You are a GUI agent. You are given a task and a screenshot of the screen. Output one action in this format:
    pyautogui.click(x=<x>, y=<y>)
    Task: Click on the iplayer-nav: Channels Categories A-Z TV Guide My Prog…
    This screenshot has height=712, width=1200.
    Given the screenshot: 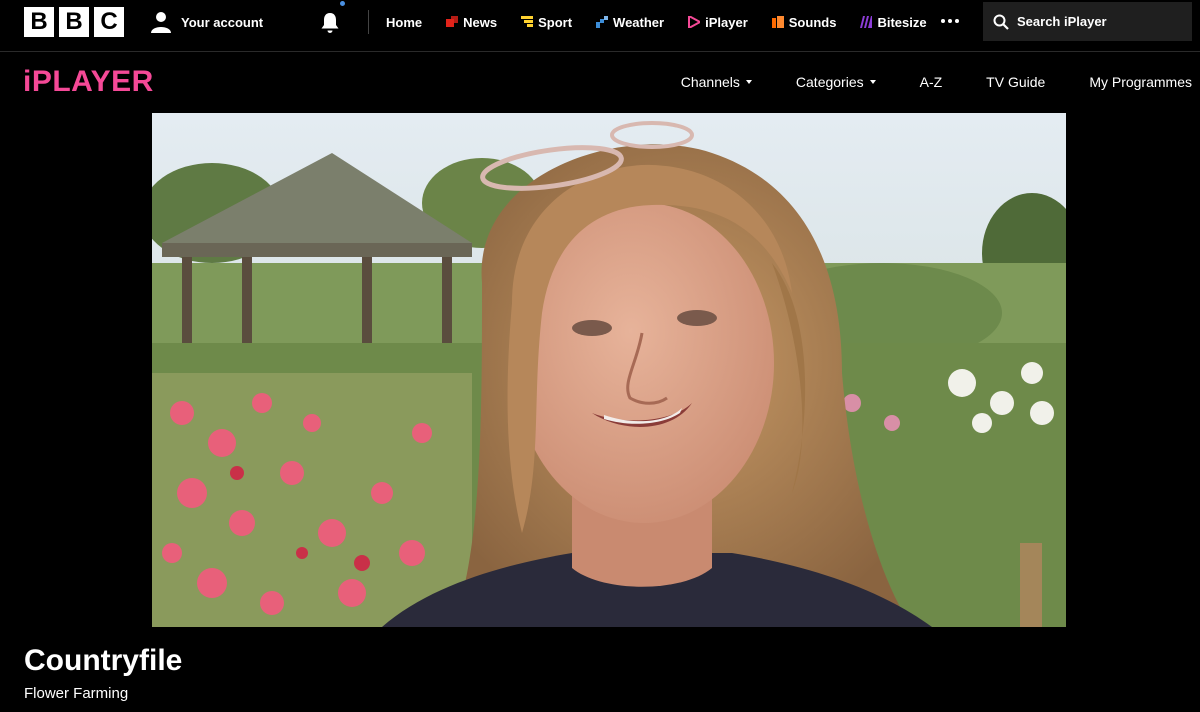 What is the action you would take?
    pyautogui.click(x=914, y=82)
    